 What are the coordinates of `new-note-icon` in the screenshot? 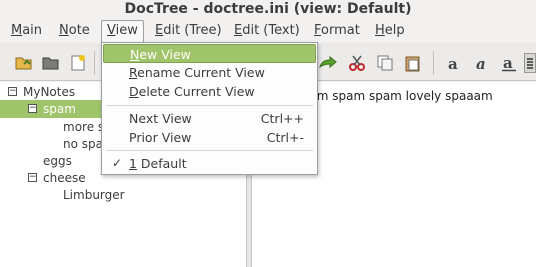 It's located at (78, 63).